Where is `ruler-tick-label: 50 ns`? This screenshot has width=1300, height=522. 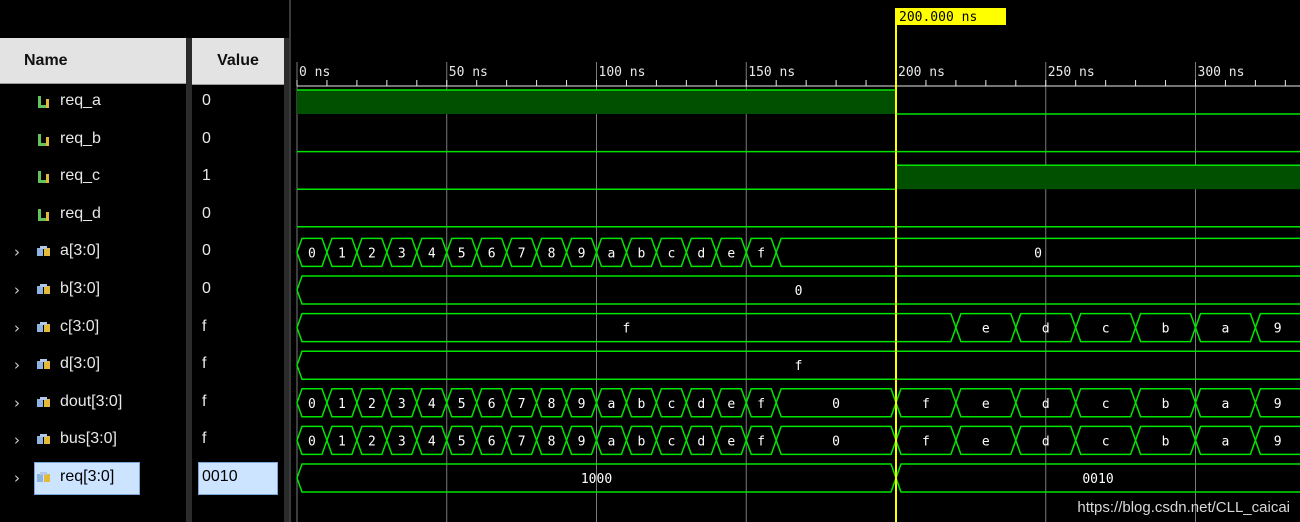 ruler-tick-label: 50 ns is located at coordinates (468, 72).